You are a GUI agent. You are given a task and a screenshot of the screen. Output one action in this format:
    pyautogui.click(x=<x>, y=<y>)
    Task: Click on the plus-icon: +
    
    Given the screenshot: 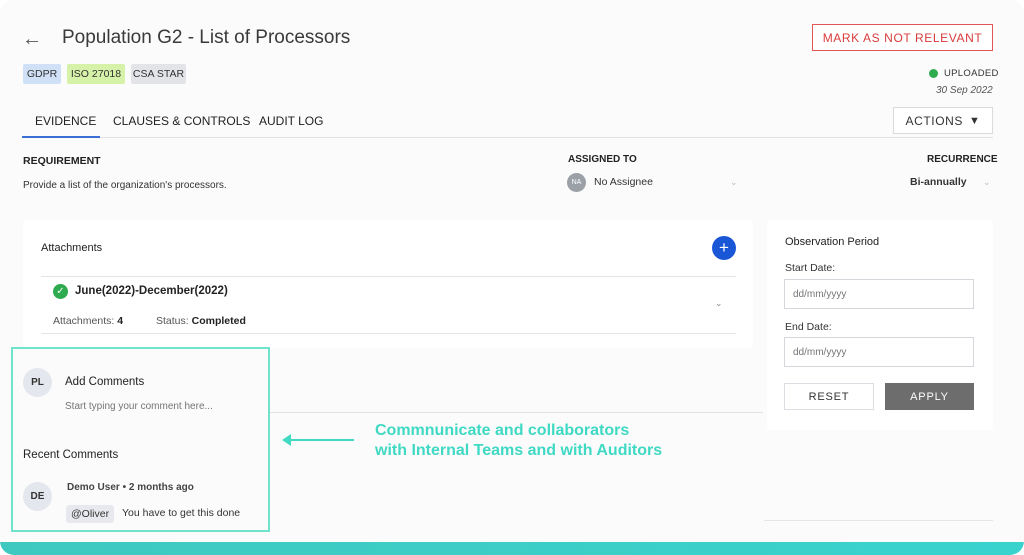 What is the action you would take?
    pyautogui.click(x=724, y=247)
    